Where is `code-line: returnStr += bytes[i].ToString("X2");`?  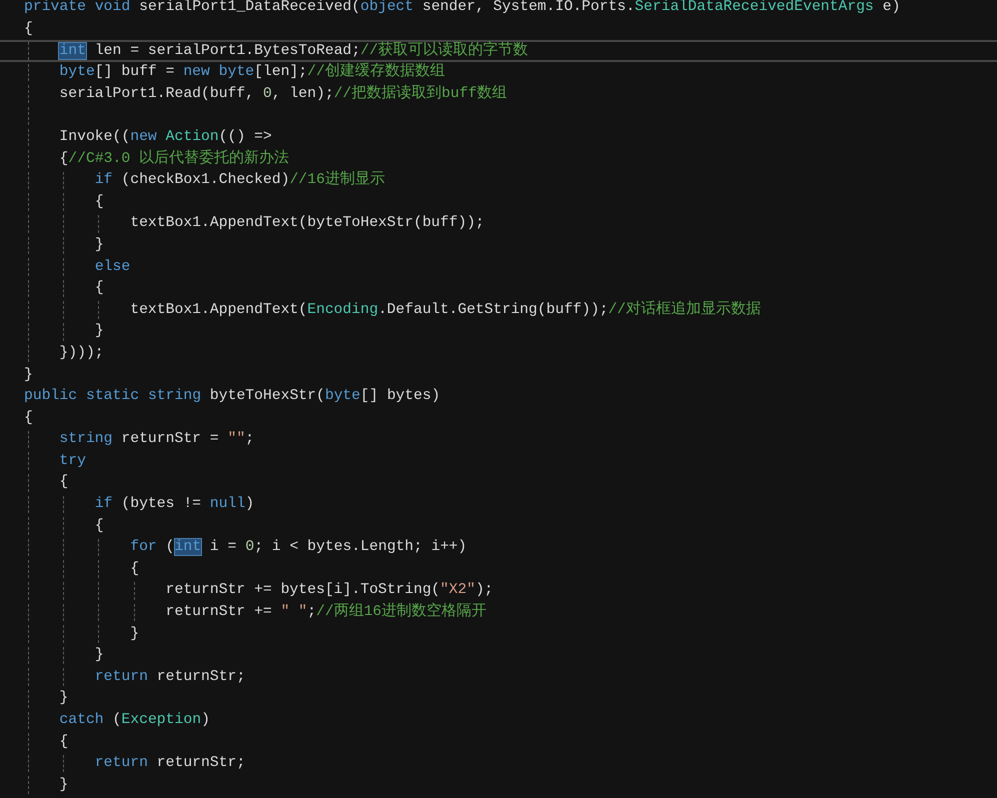
code-line: returnStr += bytes[i].ToString("X2"); is located at coordinates (330, 590).